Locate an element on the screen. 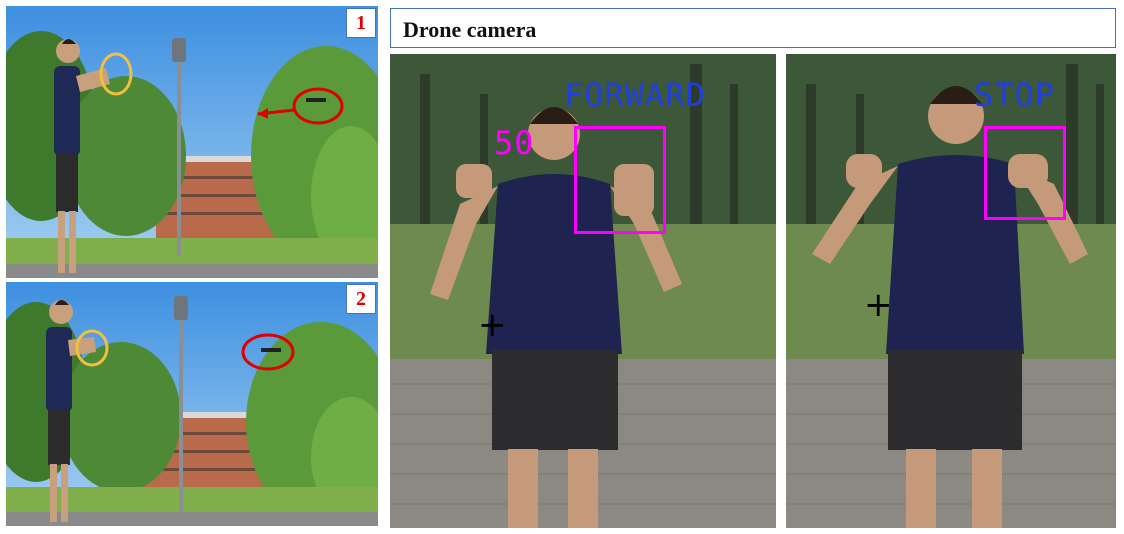 This screenshot has height=534, width=1124. drone-camera-title: Drone camera is located at coordinates (470, 29).